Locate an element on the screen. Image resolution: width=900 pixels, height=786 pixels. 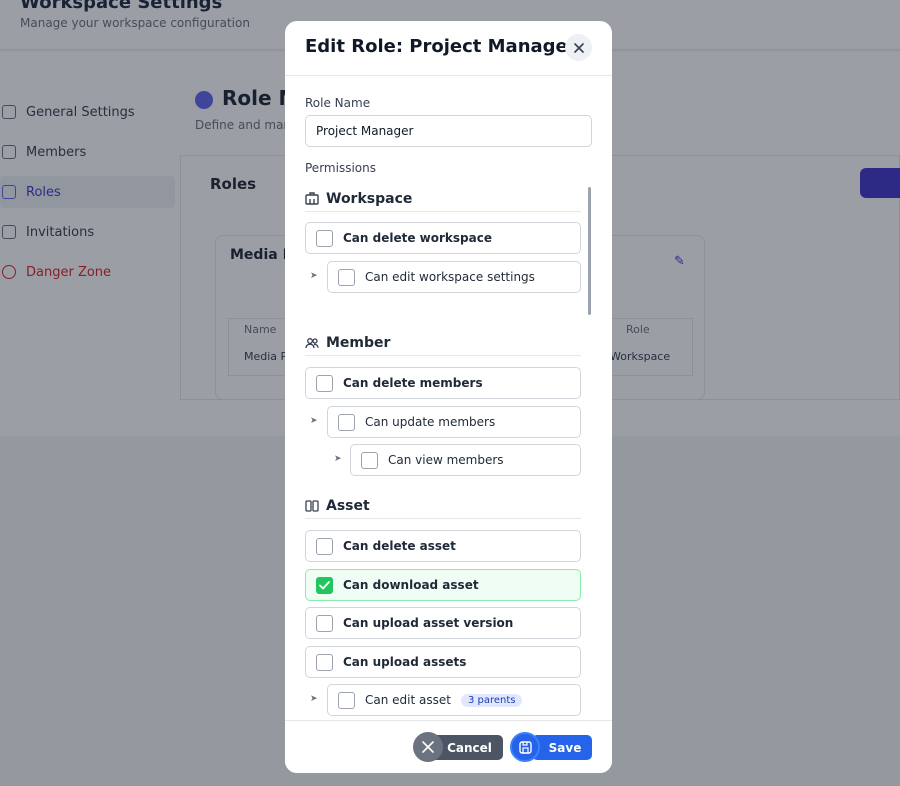
modal-footer: Cancel Save is located at coordinates (448, 746).